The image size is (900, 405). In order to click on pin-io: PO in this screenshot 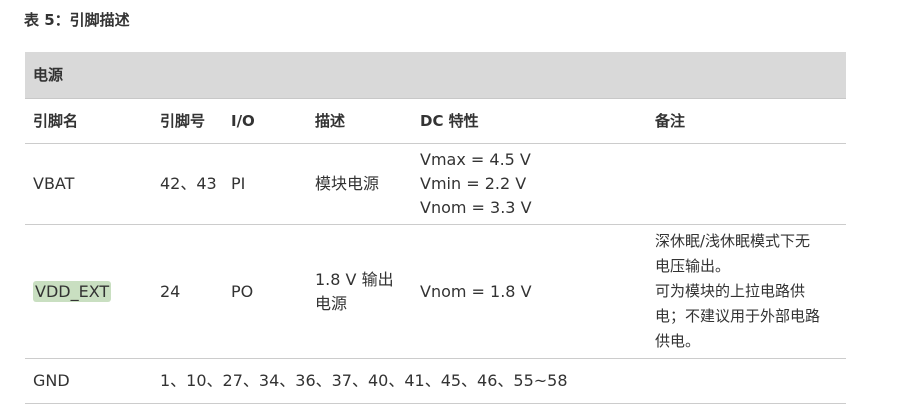, I will do `click(265, 291)`.